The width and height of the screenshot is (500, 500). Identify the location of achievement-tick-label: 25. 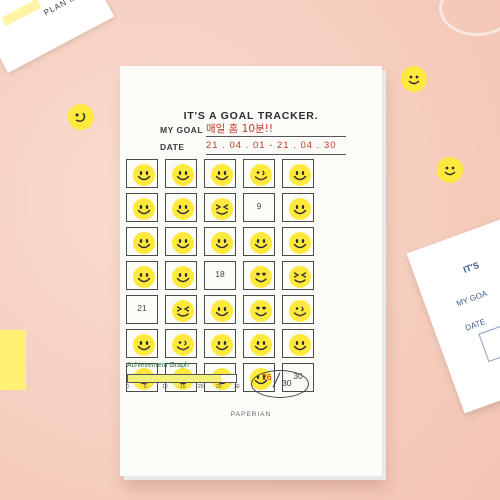
(219, 387).